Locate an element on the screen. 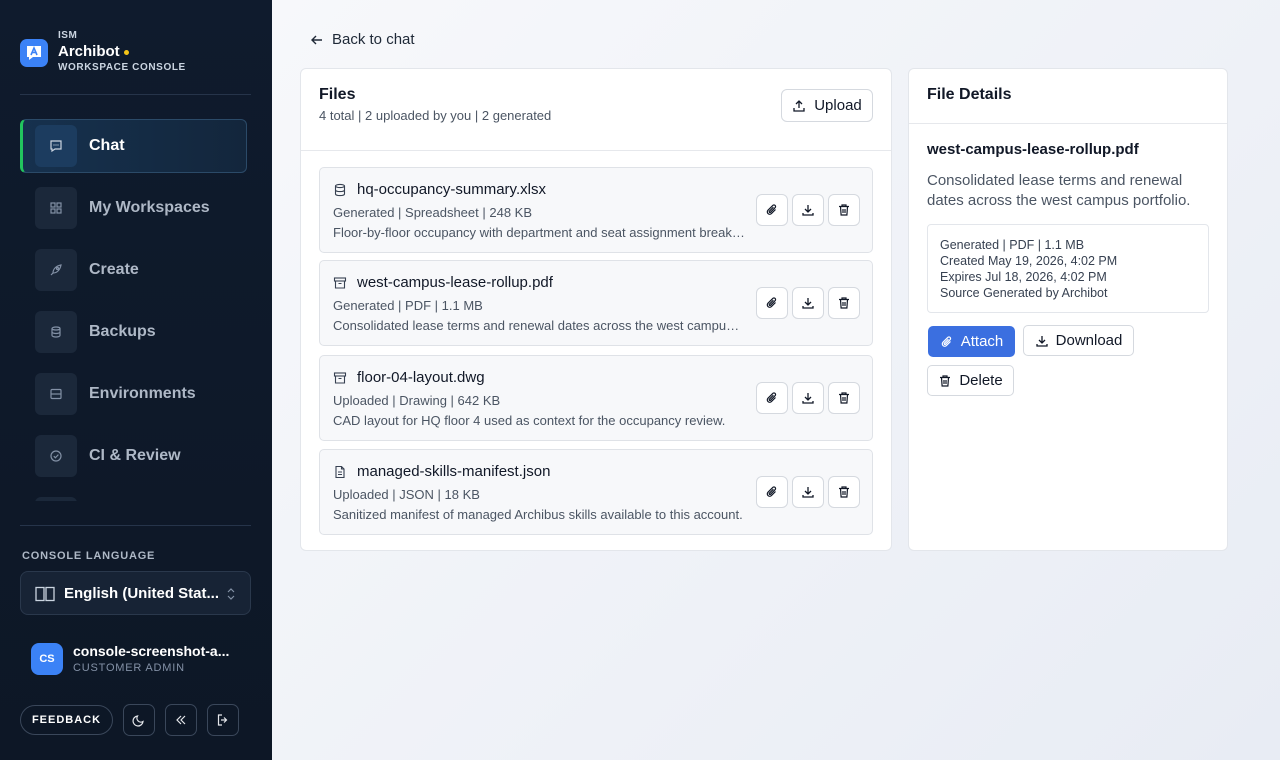 This screenshot has height=760, width=1280. file-meta: Uploaded | JSON | 18 KB is located at coordinates (406, 494).